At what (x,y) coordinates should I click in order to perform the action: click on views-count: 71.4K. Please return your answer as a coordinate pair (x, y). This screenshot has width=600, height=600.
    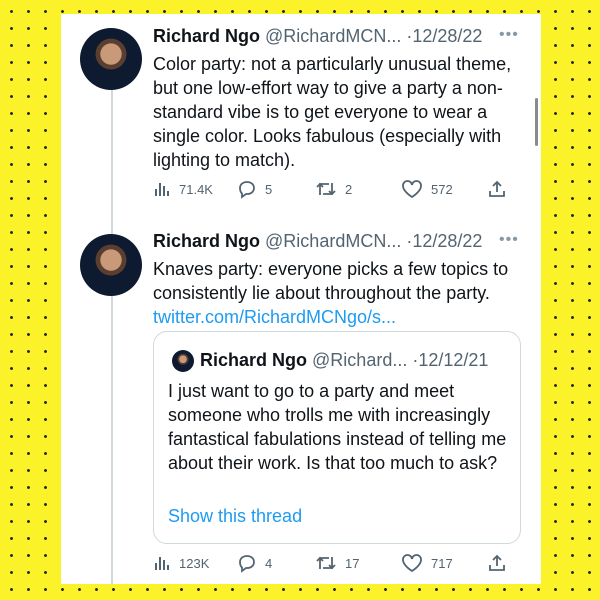
    Looking at the image, I should click on (196, 189).